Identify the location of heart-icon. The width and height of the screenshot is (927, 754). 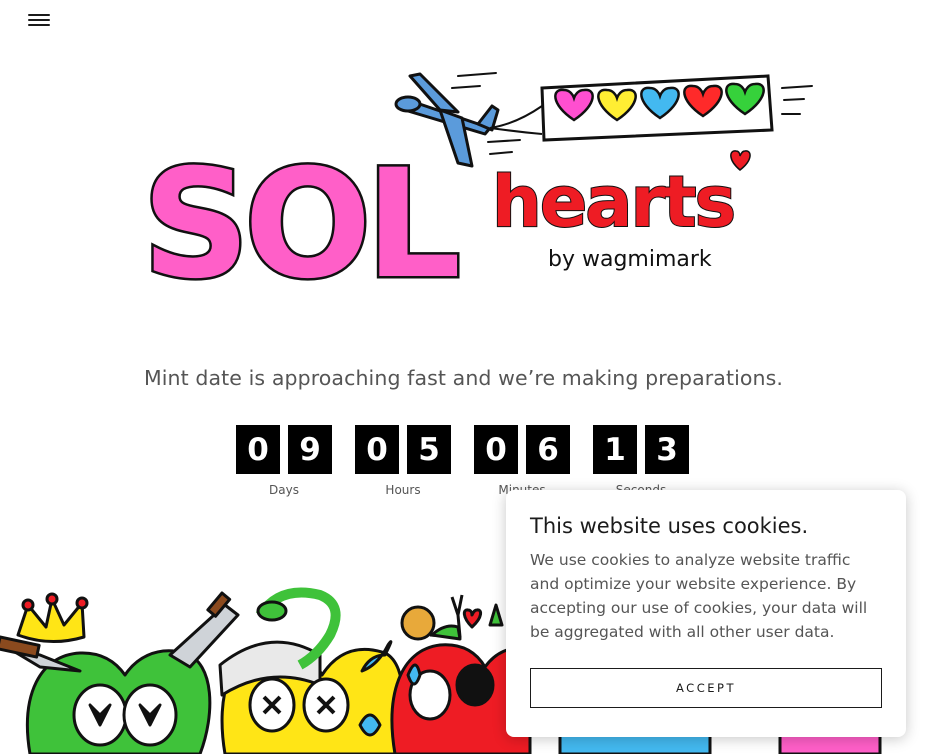
(472, 618).